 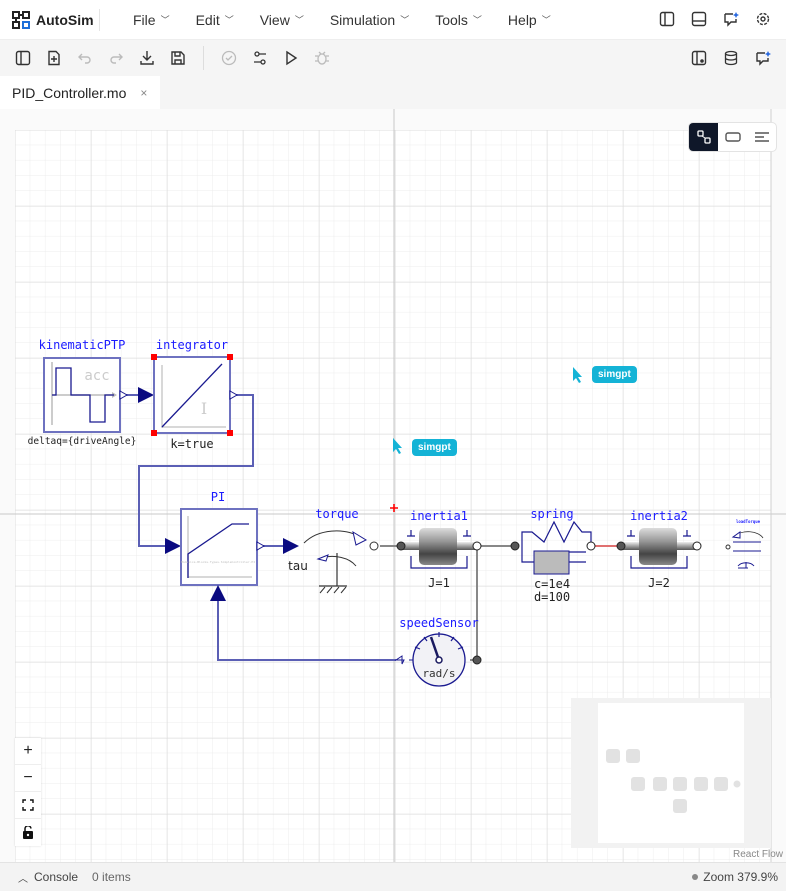 What do you see at coordinates (552, 584) in the screenshot?
I see `block-parameter: c=1e4` at bounding box center [552, 584].